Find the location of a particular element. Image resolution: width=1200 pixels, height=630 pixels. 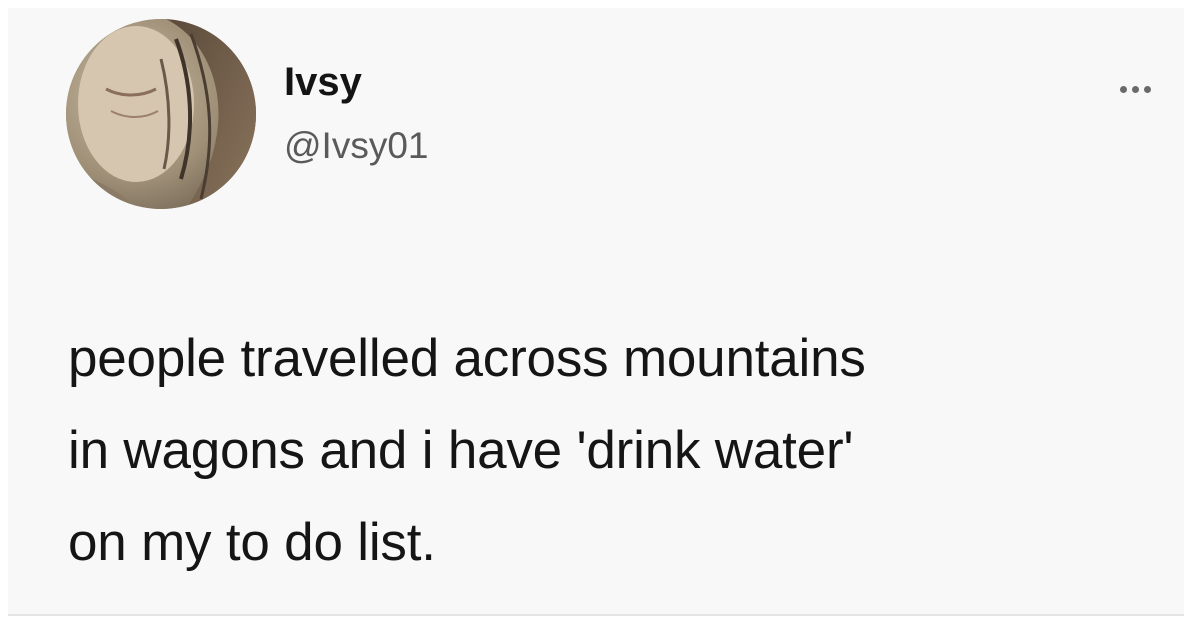

author-block: Ivsy @Ivsy01 is located at coordinates (356, 114).